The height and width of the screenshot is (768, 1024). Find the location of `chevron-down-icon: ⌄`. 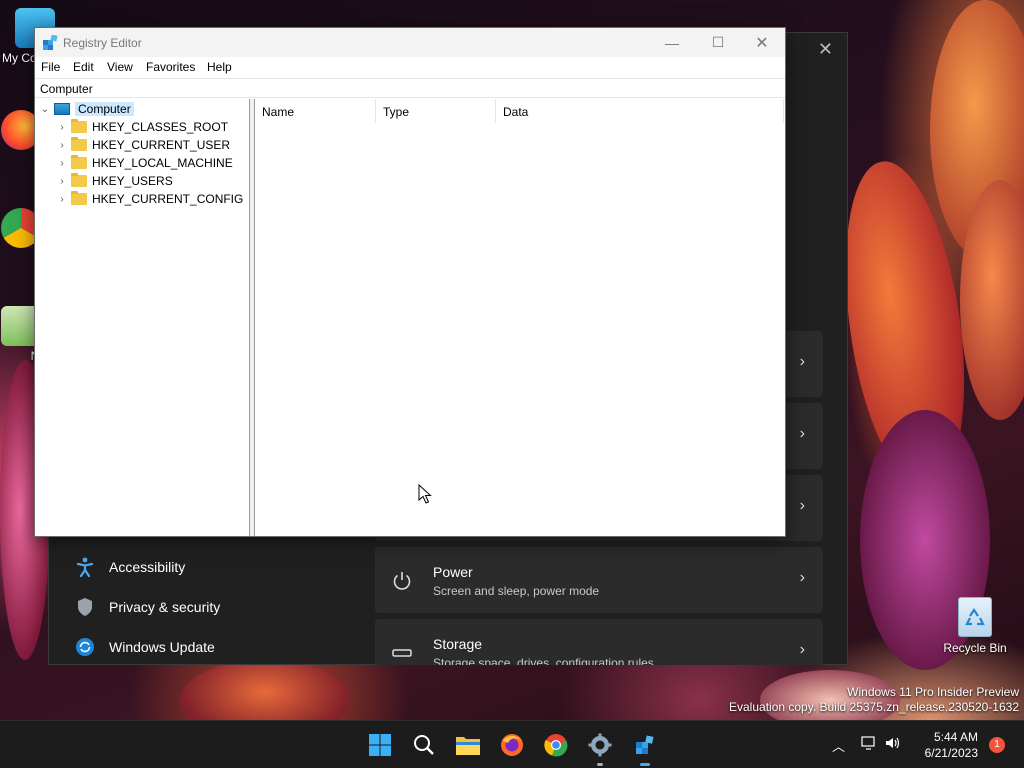

chevron-down-icon: ⌄ is located at coordinates (45, 109).